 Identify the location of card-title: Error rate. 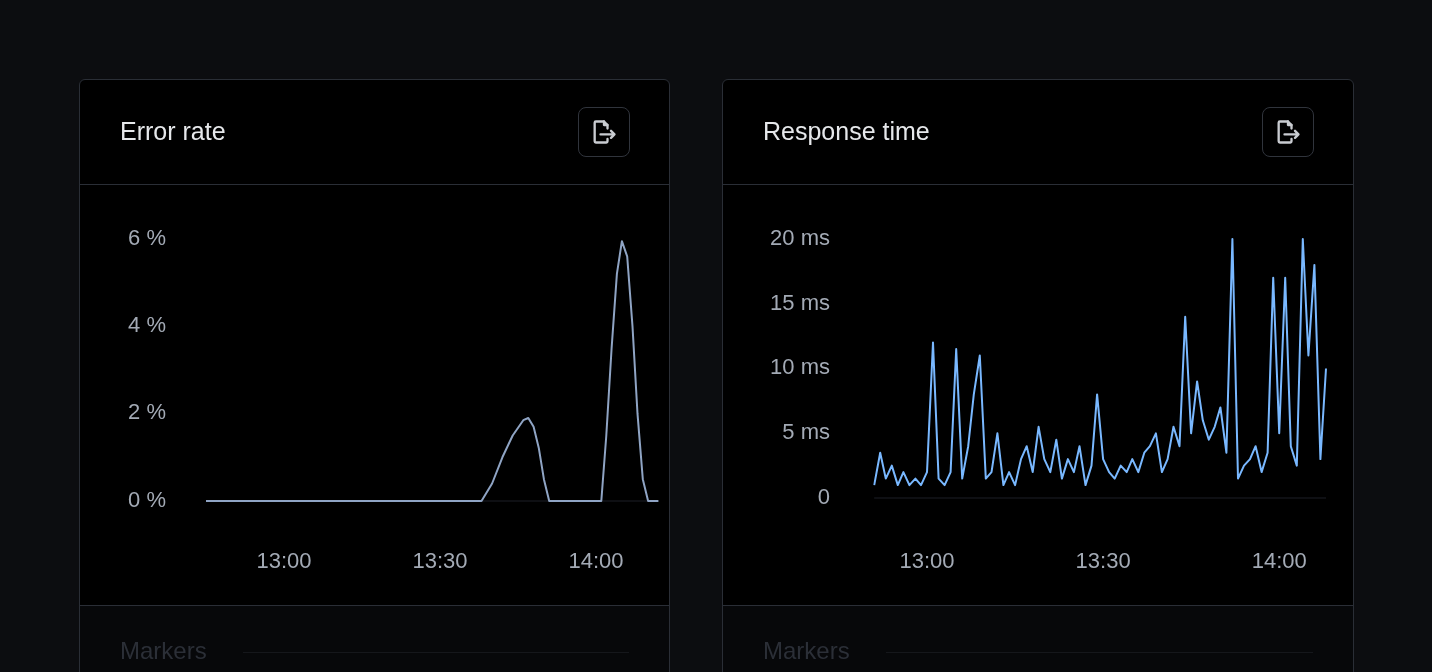
(173, 132).